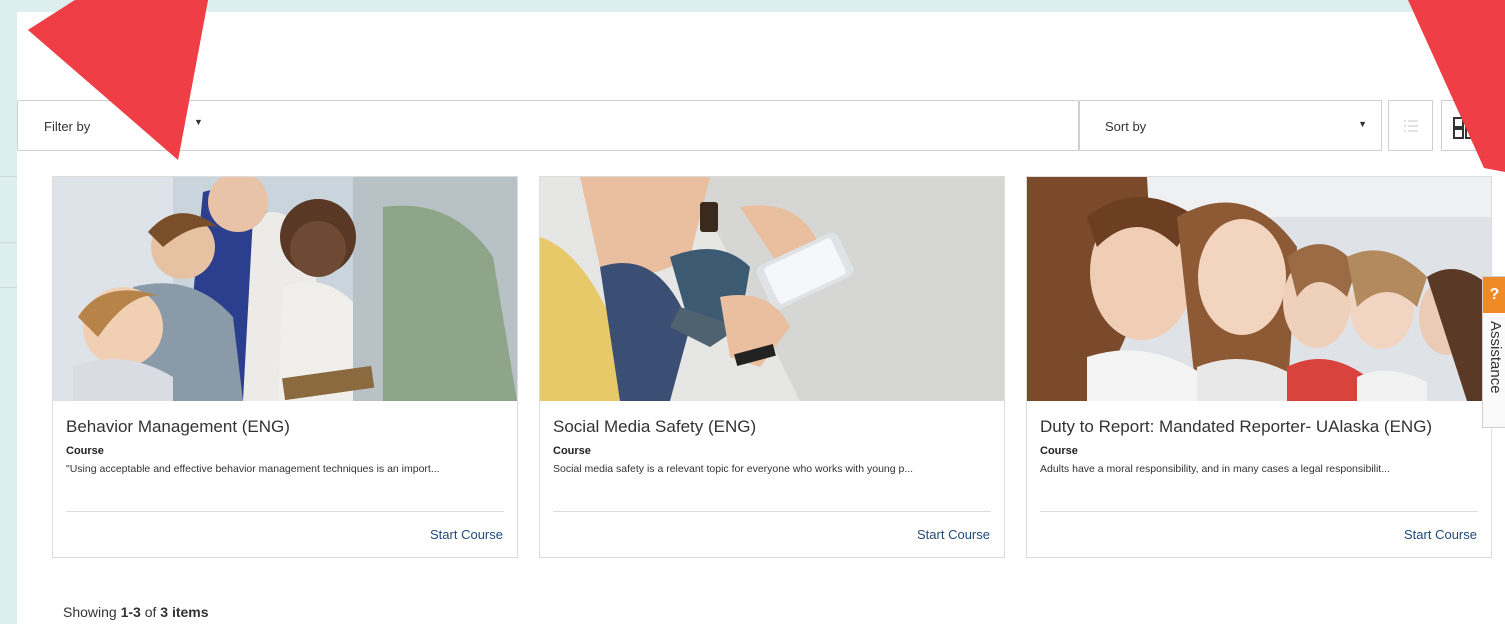 Image resolution: width=1505 pixels, height=624 pixels. What do you see at coordinates (1362, 124) in the screenshot?
I see `caret-down-icon: ▼` at bounding box center [1362, 124].